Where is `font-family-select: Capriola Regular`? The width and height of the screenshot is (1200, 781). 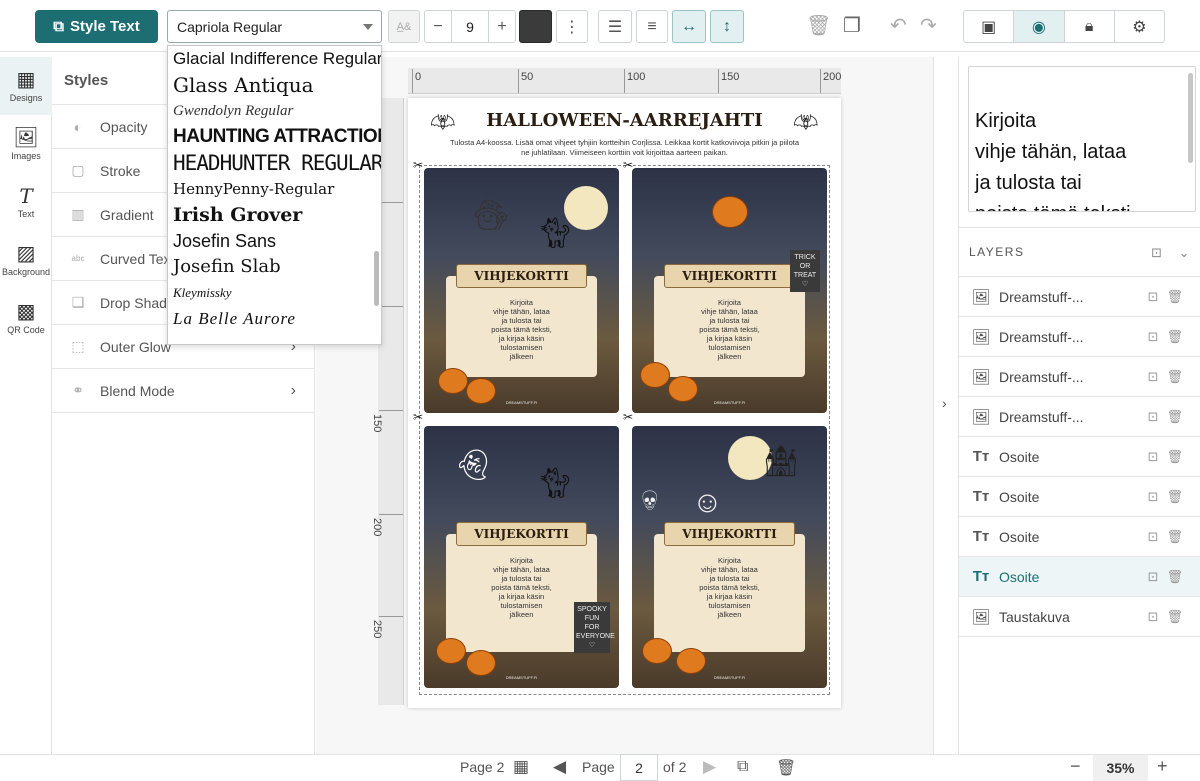
font-family-select: Capriola Regular is located at coordinates (274, 26).